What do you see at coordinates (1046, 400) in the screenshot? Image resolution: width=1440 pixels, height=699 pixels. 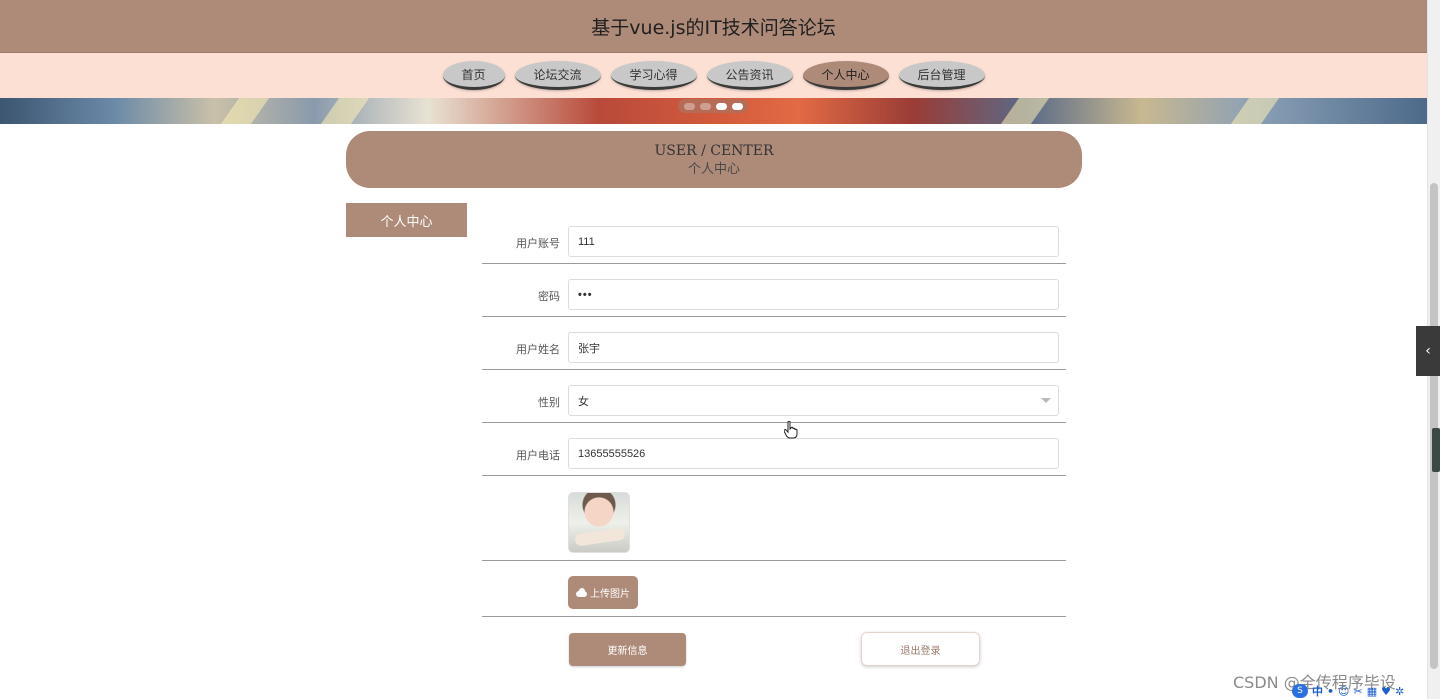 I see `chevron-down-icon` at bounding box center [1046, 400].